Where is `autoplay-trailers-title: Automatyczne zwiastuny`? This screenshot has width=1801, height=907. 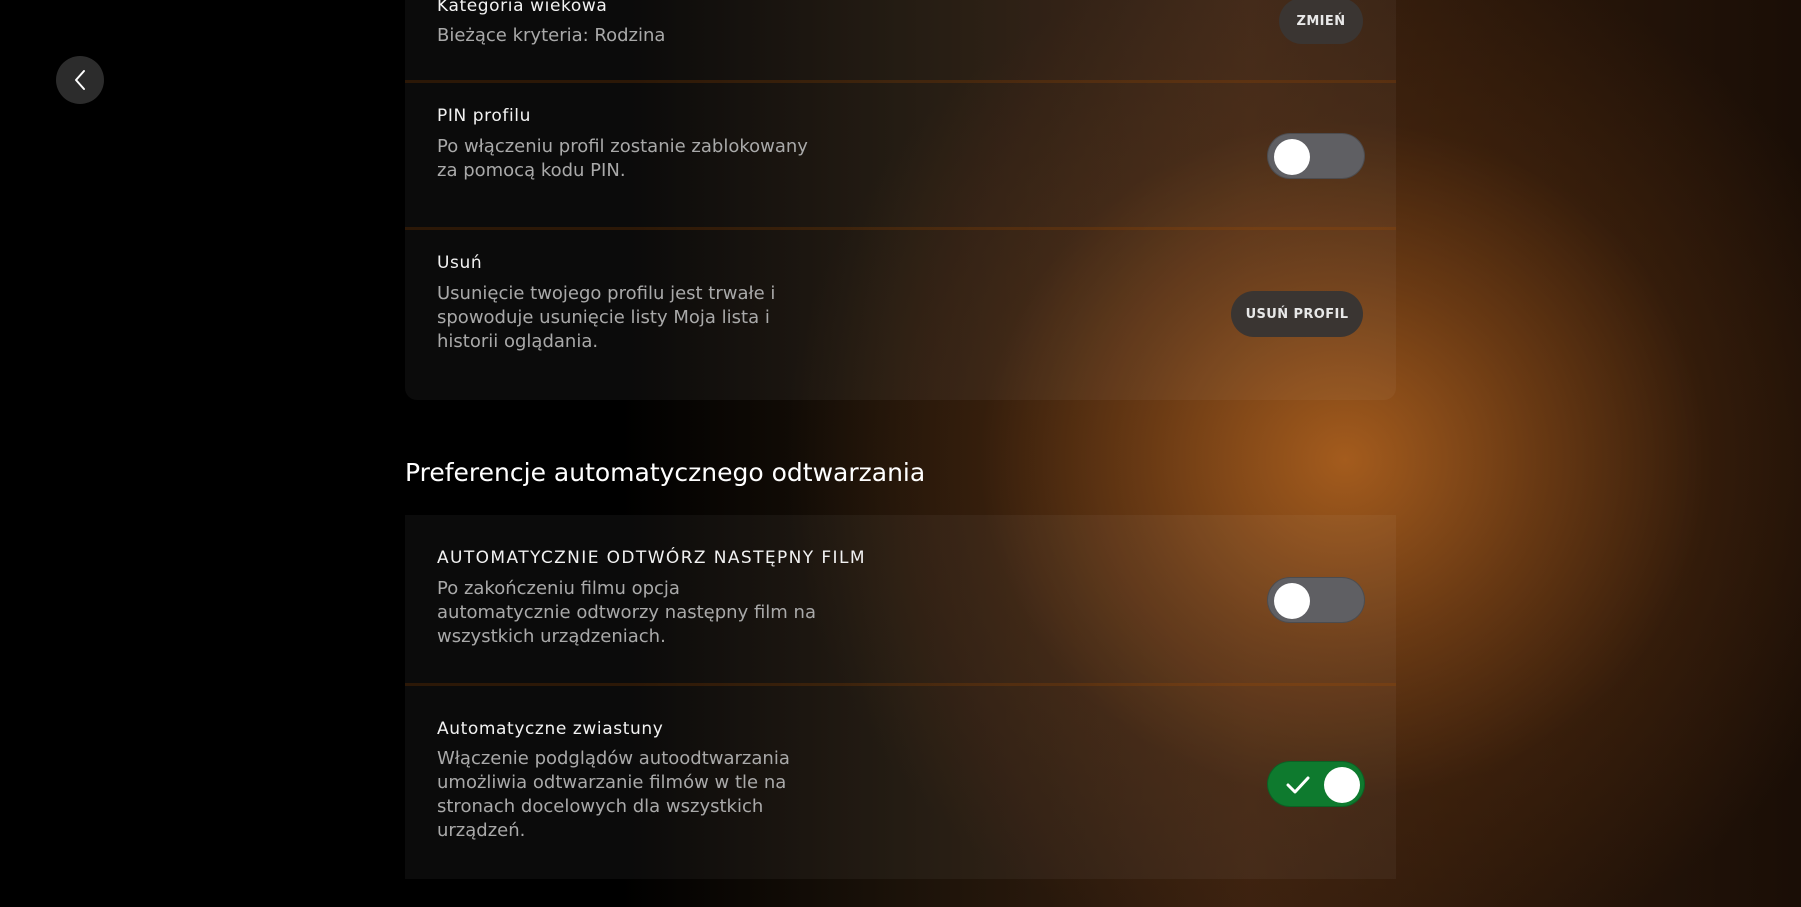 autoplay-trailers-title: Automatyczne zwiastuny is located at coordinates (550, 729).